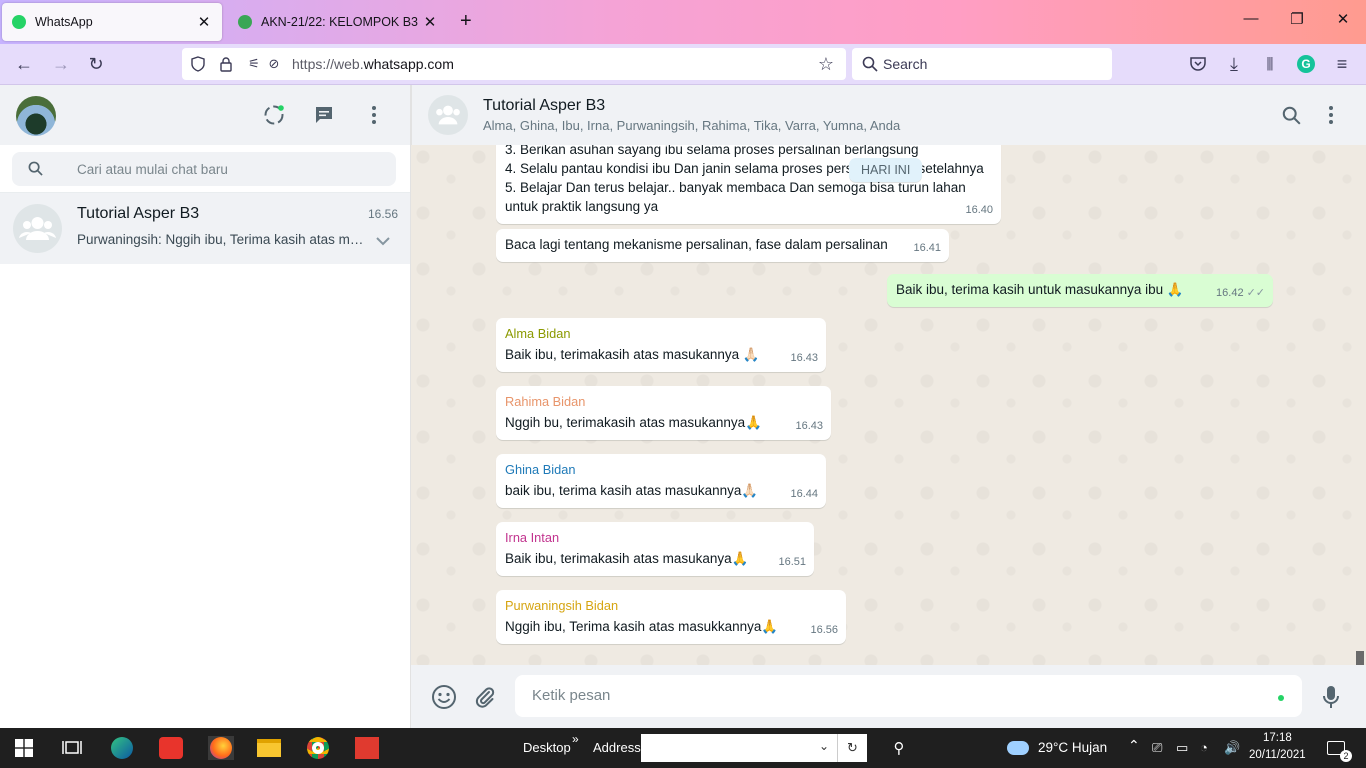 The width and height of the screenshot is (1366, 768). What do you see at coordinates (1297, 19) in the screenshot?
I see `restore-icon: ❐` at bounding box center [1297, 19].